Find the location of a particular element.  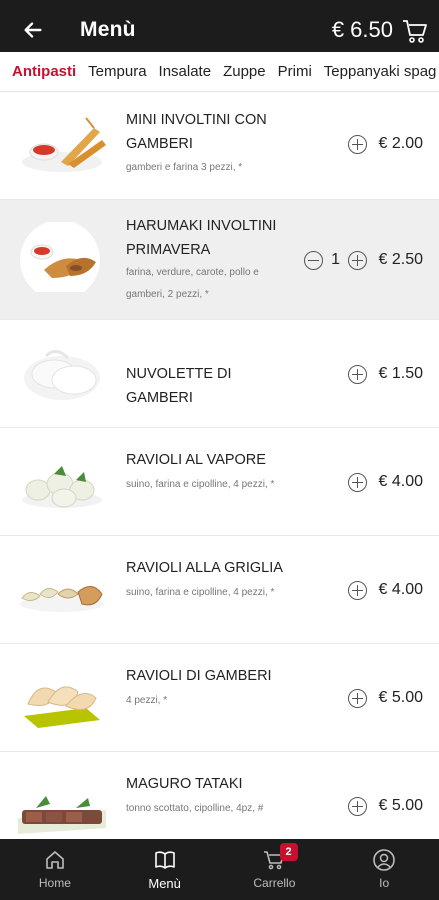

tab-antipasti: Antipasti is located at coordinates (44, 71).